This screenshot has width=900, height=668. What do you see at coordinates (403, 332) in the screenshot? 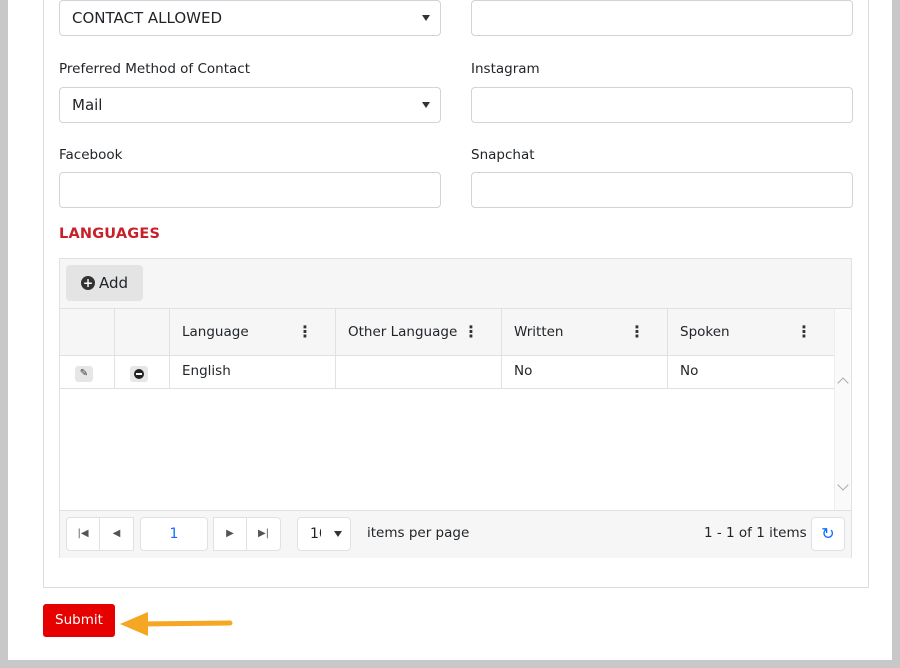
I see `header-other-language-label: Other Language` at bounding box center [403, 332].